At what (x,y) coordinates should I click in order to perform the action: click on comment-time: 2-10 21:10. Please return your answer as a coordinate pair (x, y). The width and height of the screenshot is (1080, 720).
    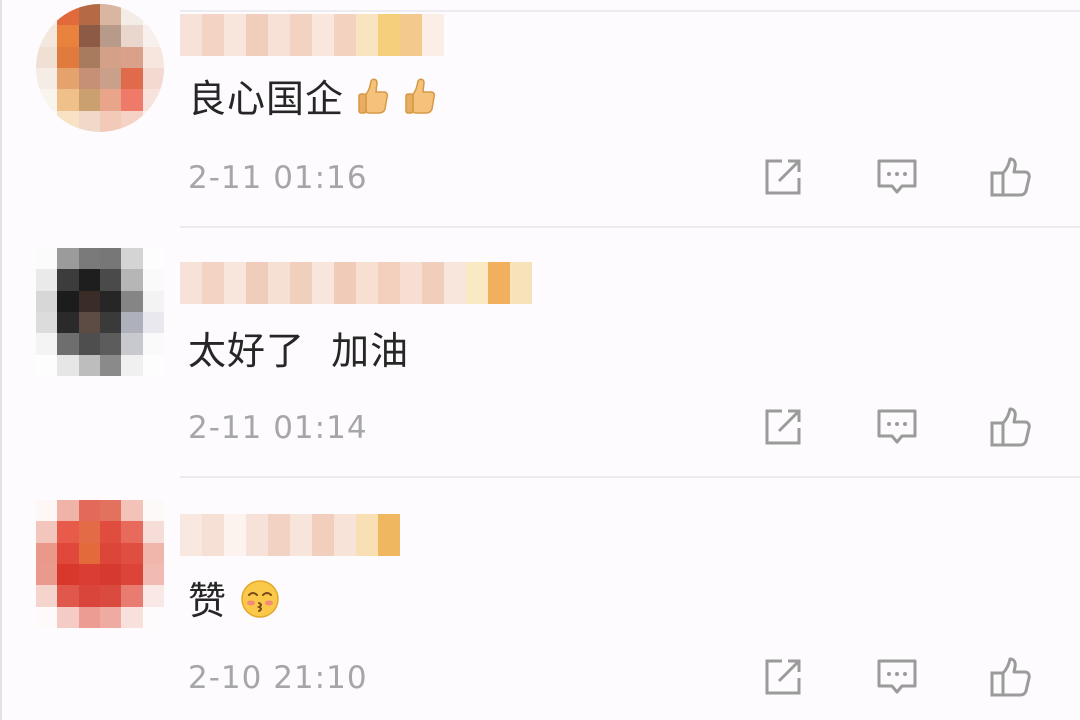
    Looking at the image, I should click on (278, 678).